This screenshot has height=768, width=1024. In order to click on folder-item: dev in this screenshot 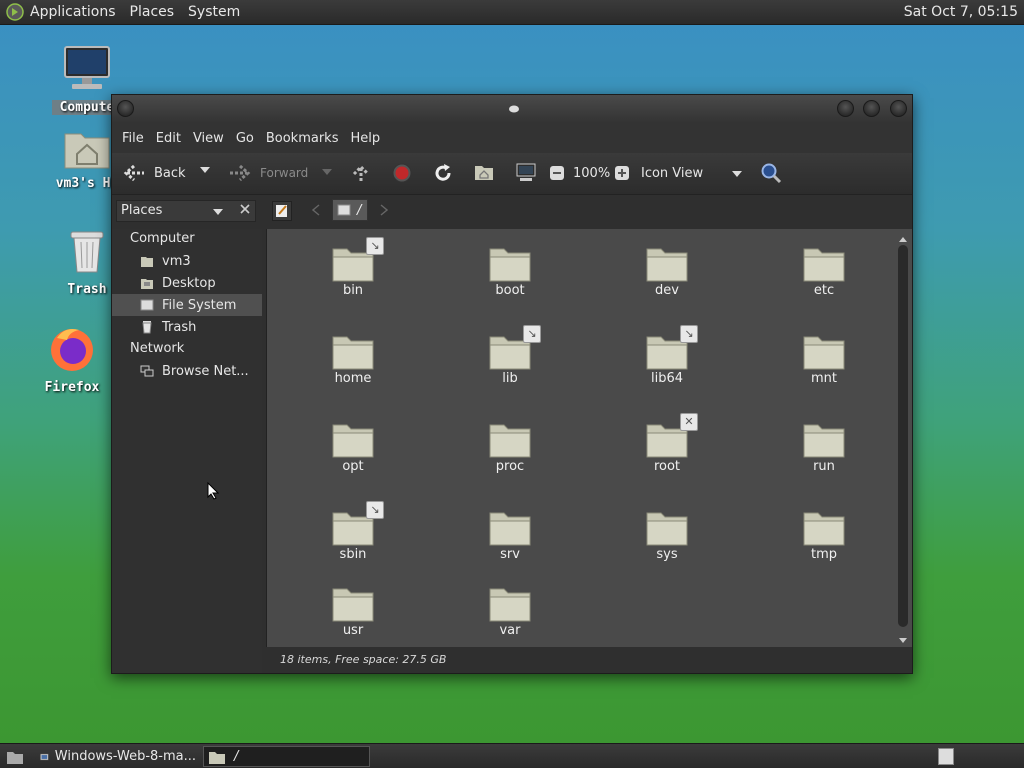, I will do `click(667, 270)`.